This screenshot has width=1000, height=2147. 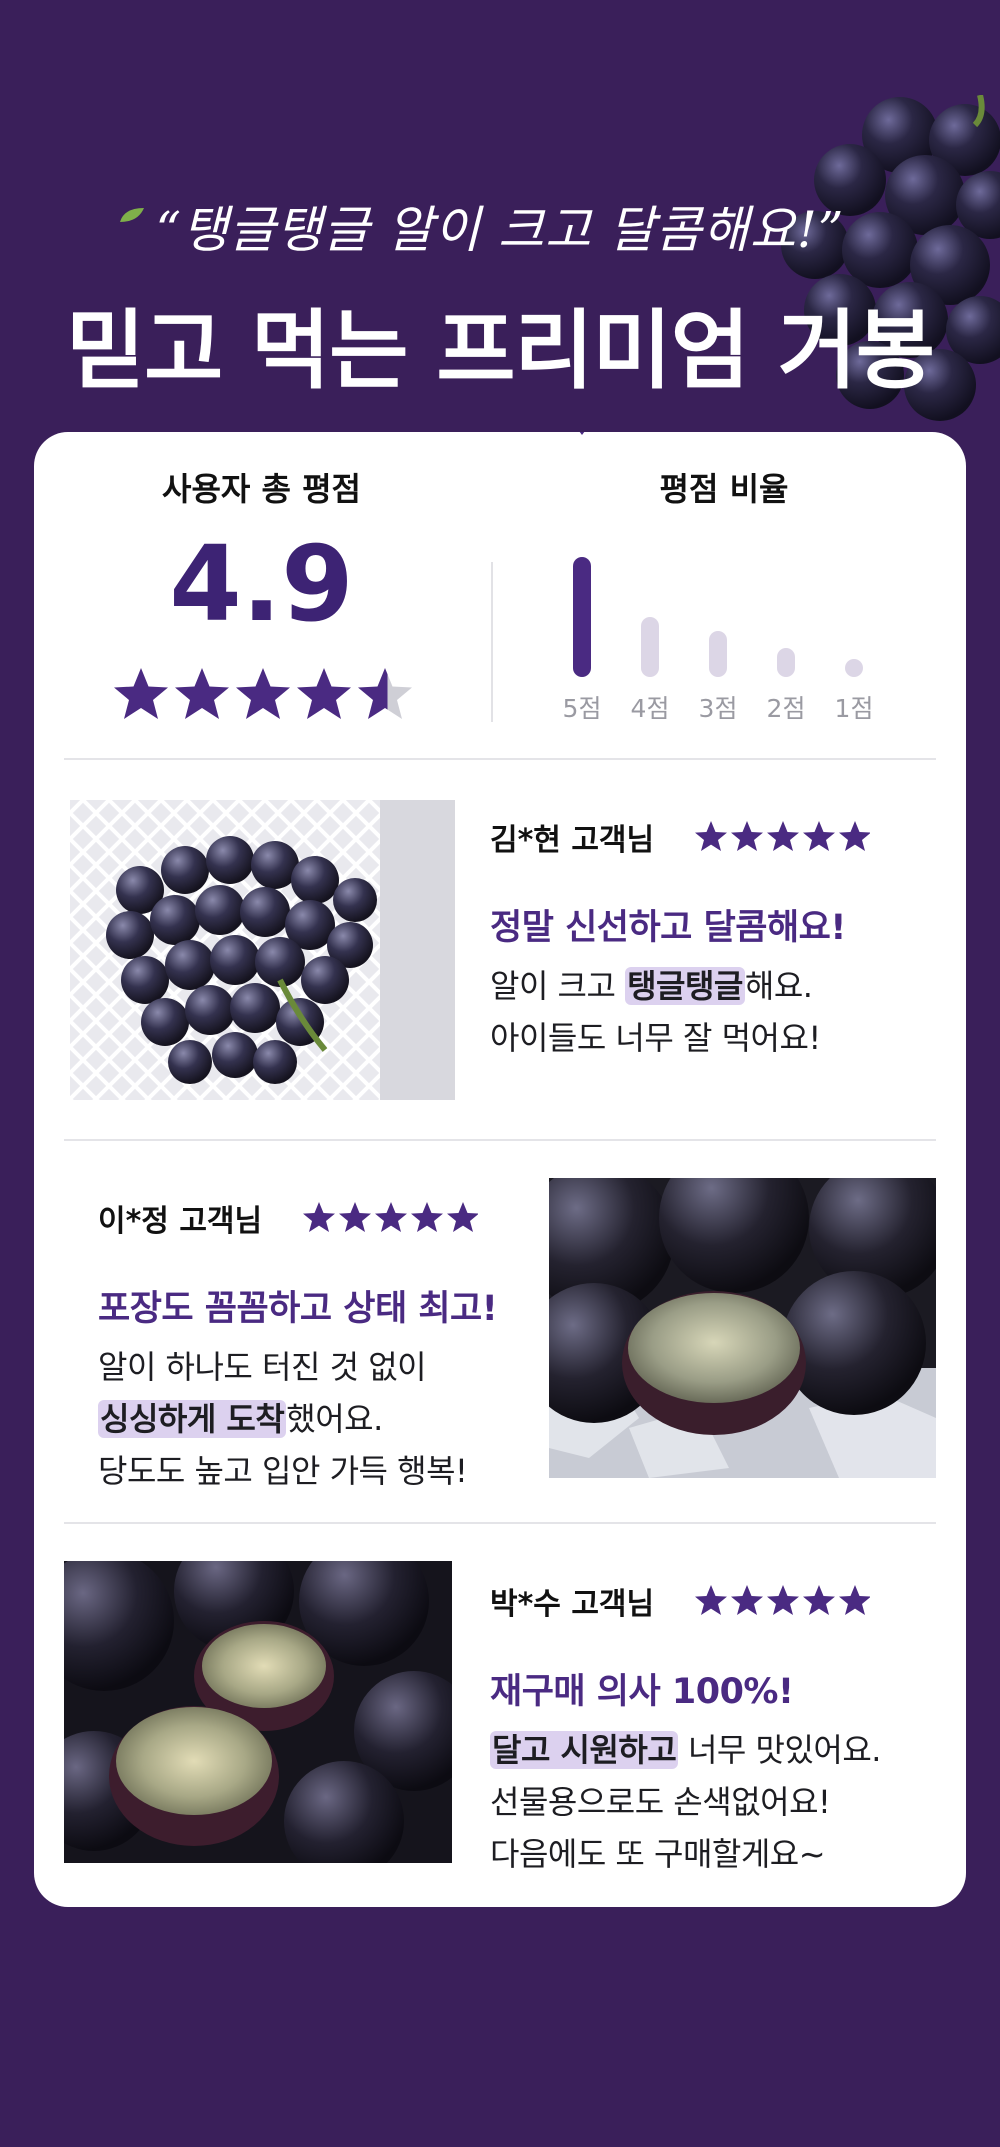 What do you see at coordinates (384, 693) in the screenshot?
I see `half-star-icon` at bounding box center [384, 693].